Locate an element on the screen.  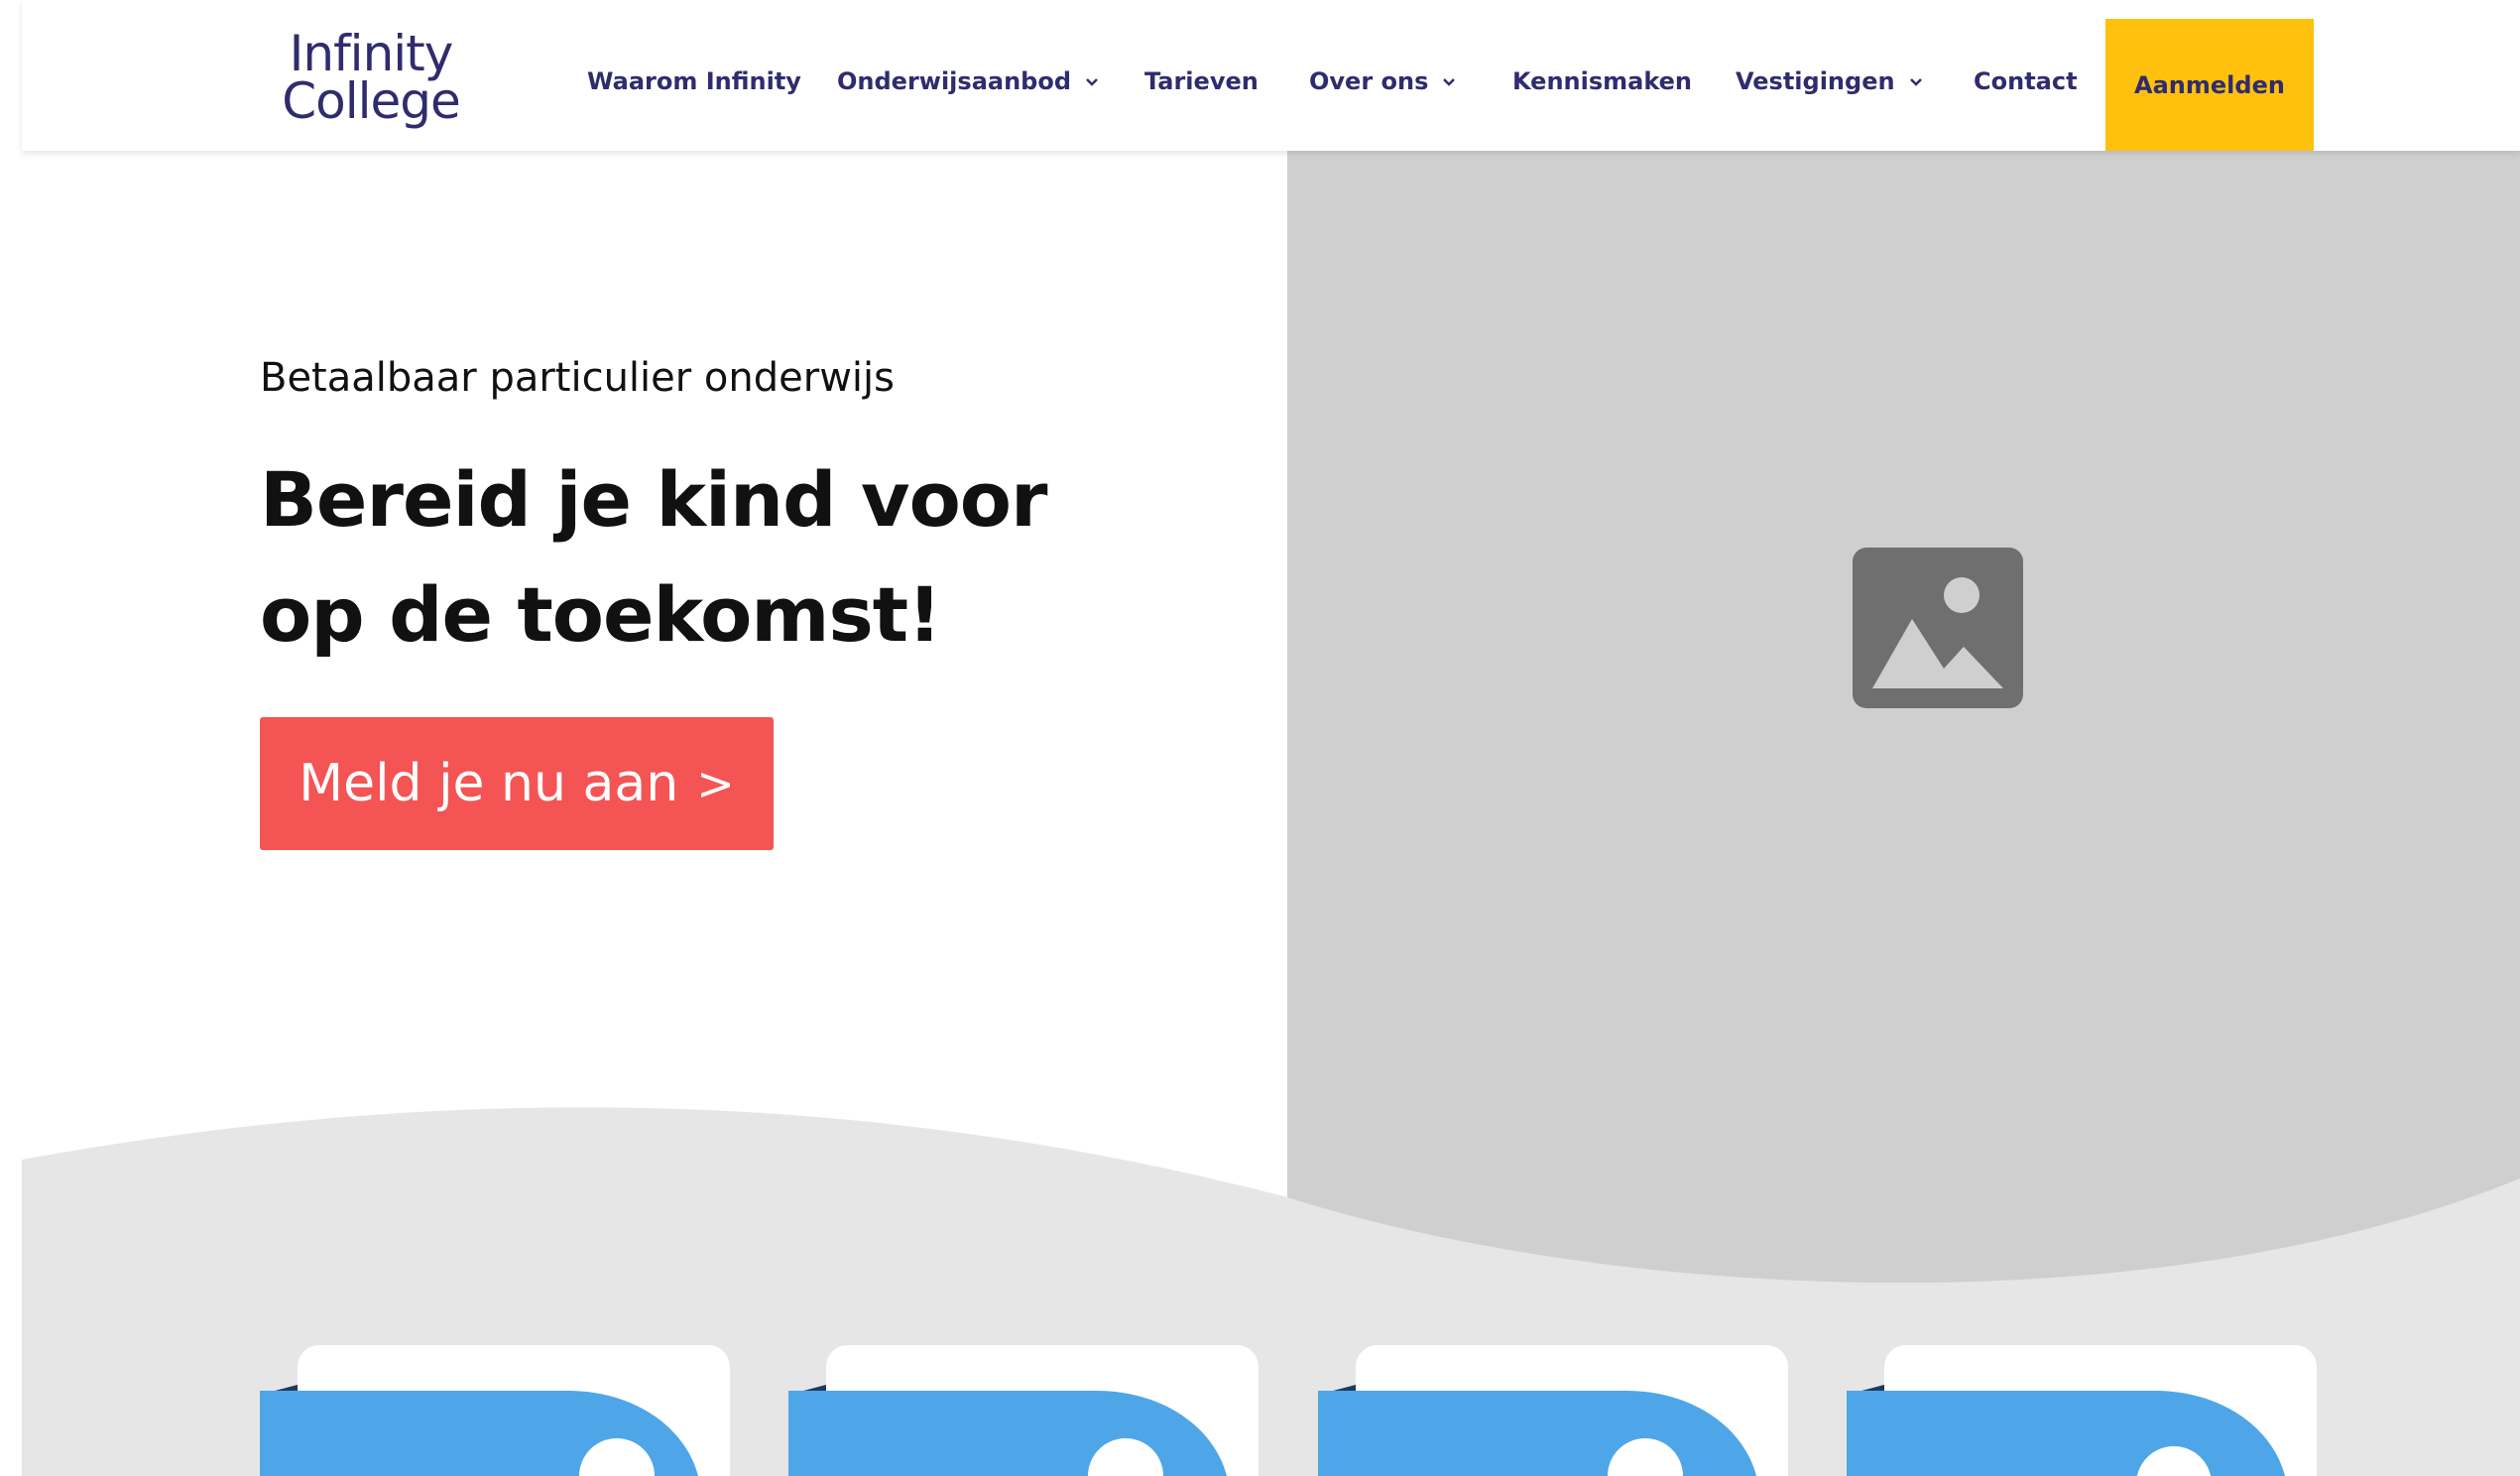
nav-item-contact: Contact is located at coordinates (2026, 81).